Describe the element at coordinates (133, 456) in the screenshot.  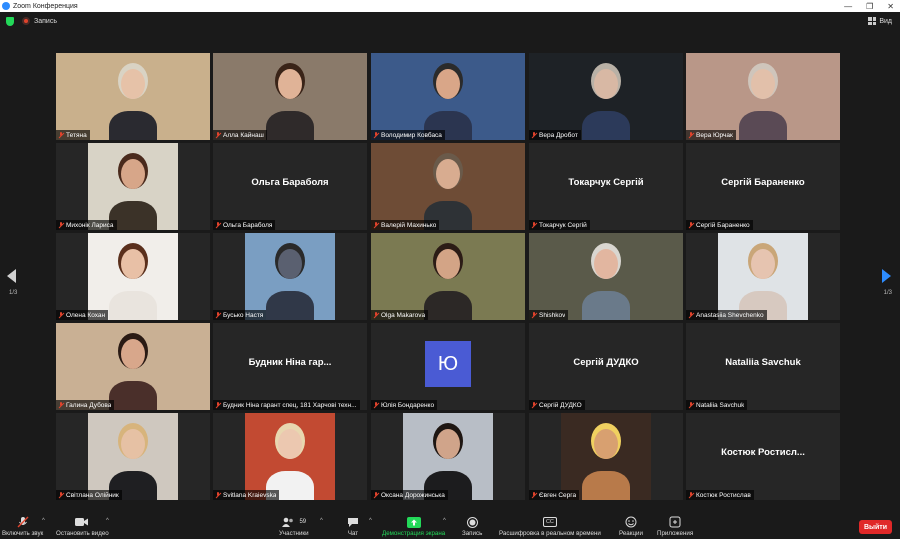
I see `participant-tile: Світлана Олійник` at that location.